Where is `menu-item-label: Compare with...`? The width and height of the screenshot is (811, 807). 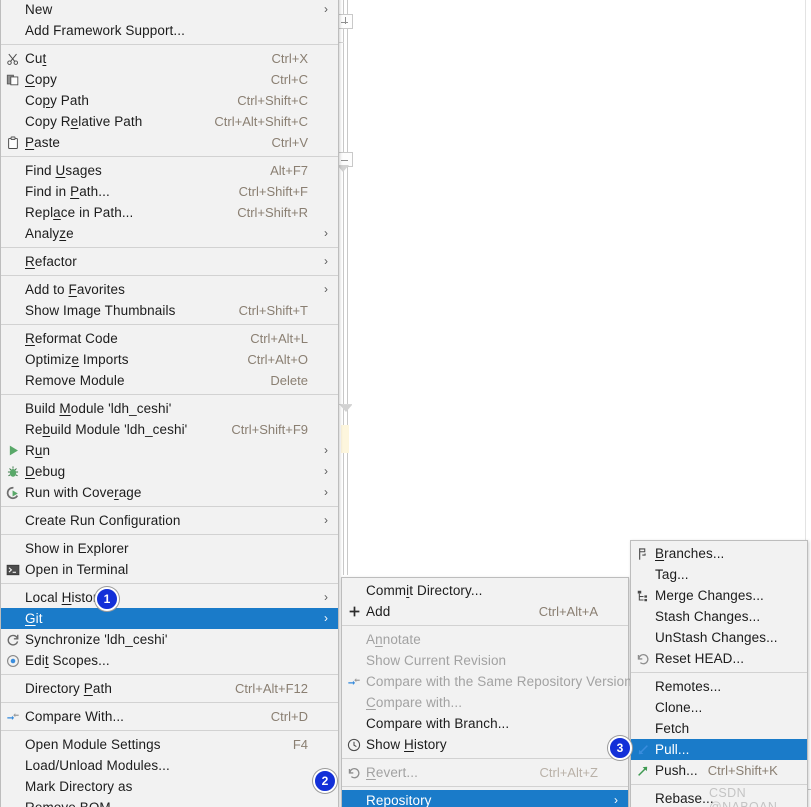 menu-item-label: Compare with... is located at coordinates (414, 702).